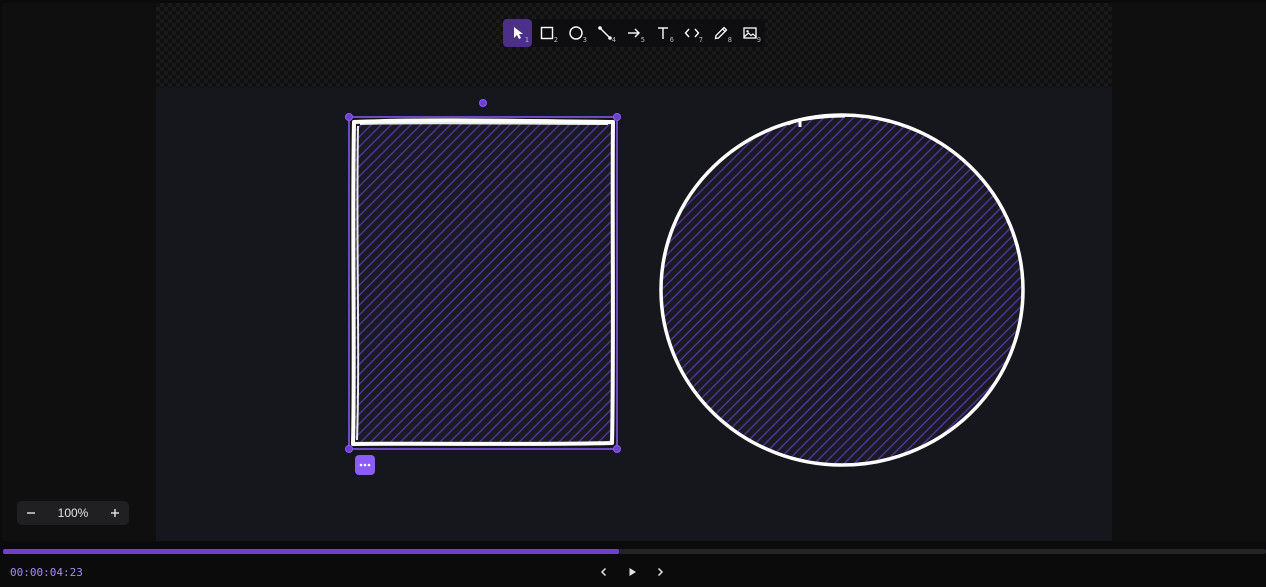 The height and width of the screenshot is (587, 1266). I want to click on resize-handle-top-left, so click(349, 117).